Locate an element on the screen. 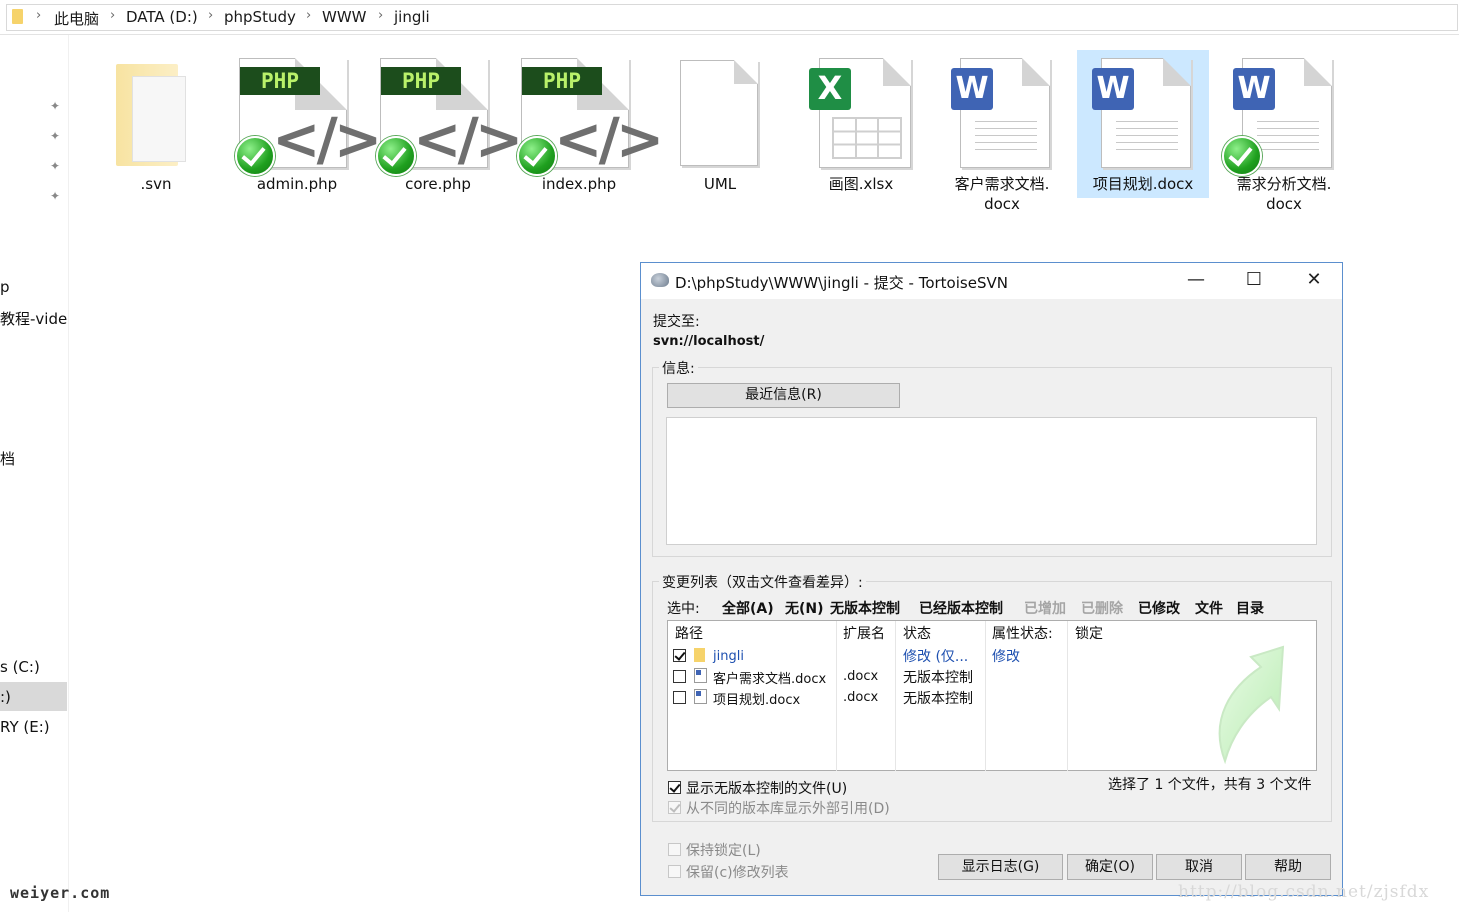  breadcrumb-item-www: WWW is located at coordinates (344, 17).